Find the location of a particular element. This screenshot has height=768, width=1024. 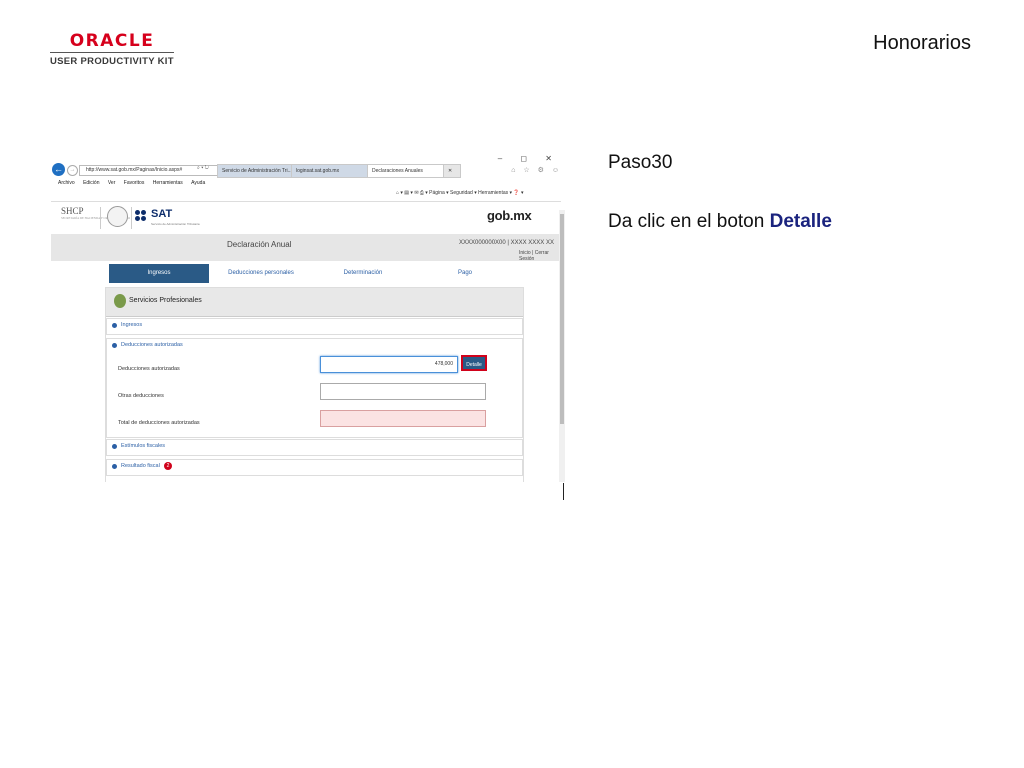

section-label: Deducciones autorizadas is located at coordinates (152, 345).